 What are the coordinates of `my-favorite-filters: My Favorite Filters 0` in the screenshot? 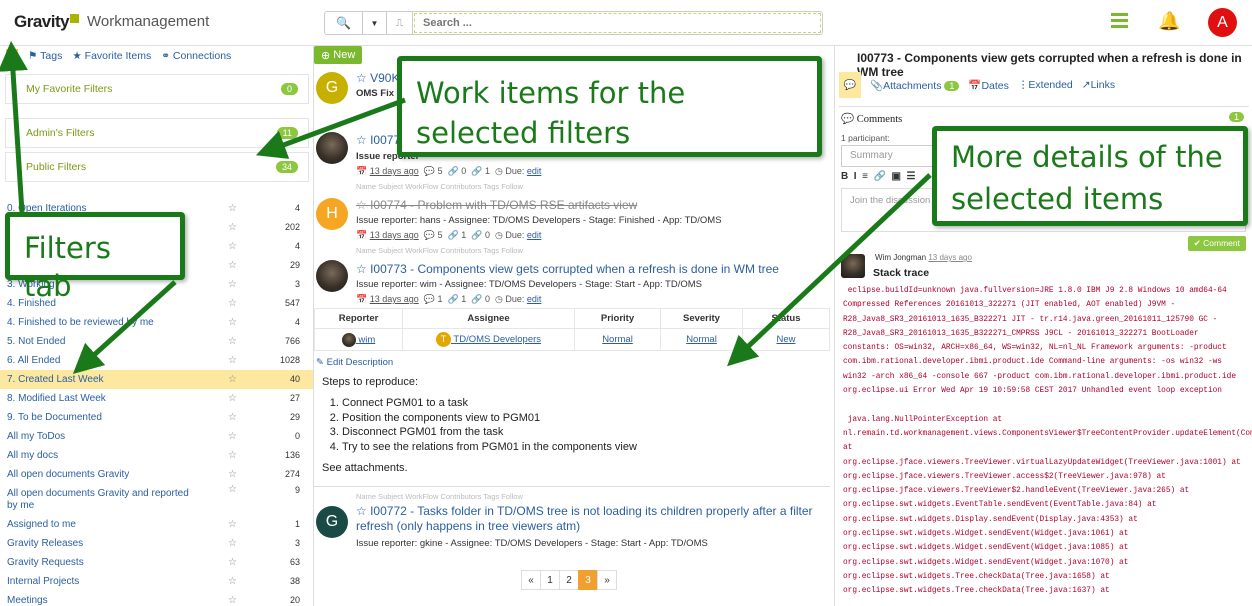 It's located at (157, 89).